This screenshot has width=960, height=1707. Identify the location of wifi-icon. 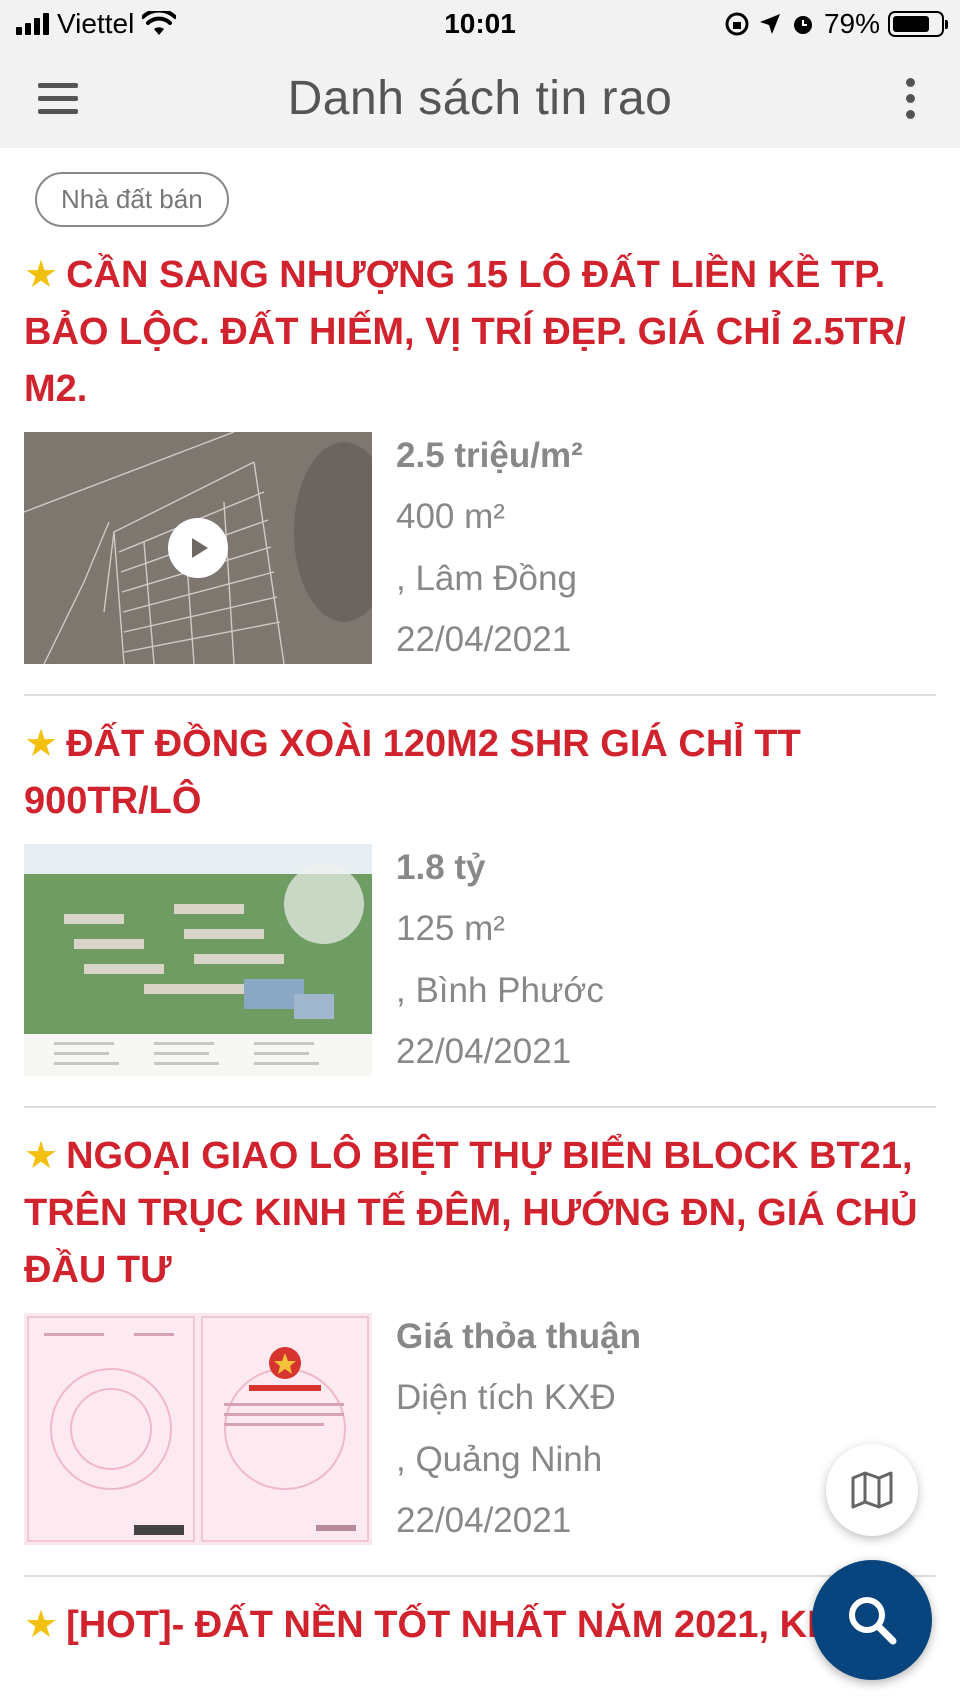
(159, 23).